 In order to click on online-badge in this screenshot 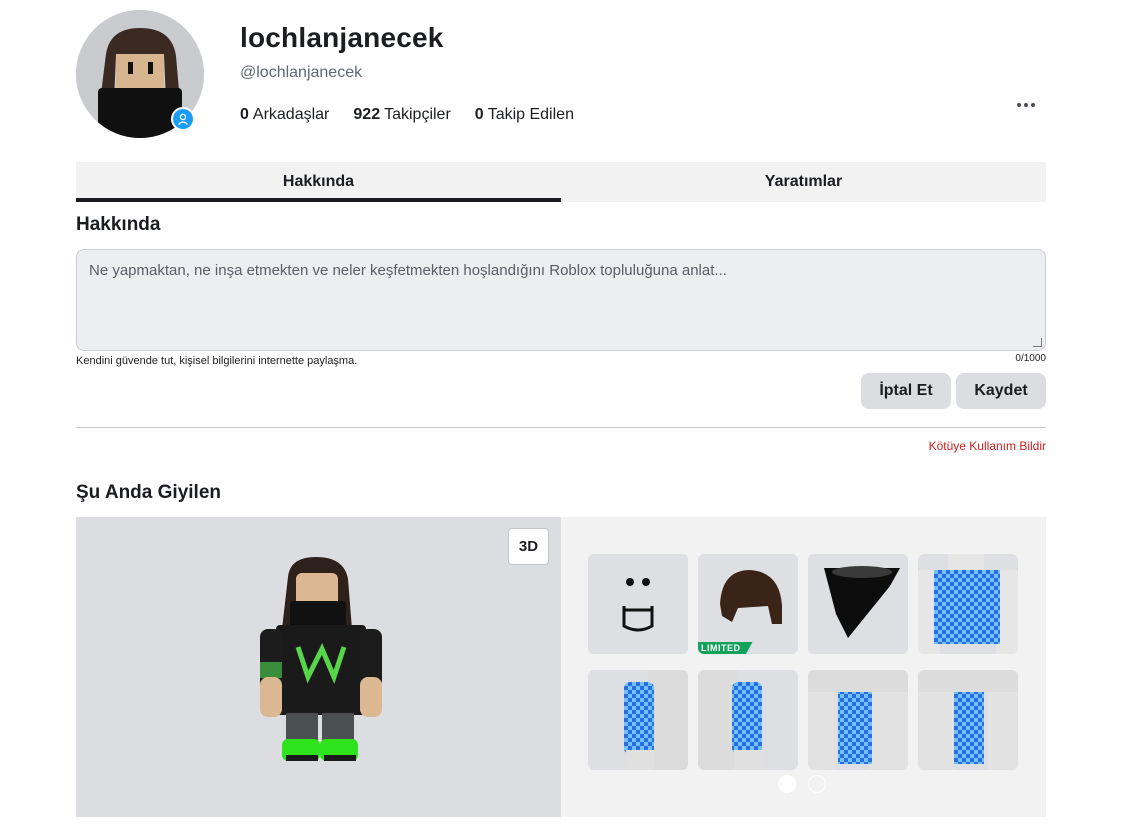, I will do `click(183, 119)`.